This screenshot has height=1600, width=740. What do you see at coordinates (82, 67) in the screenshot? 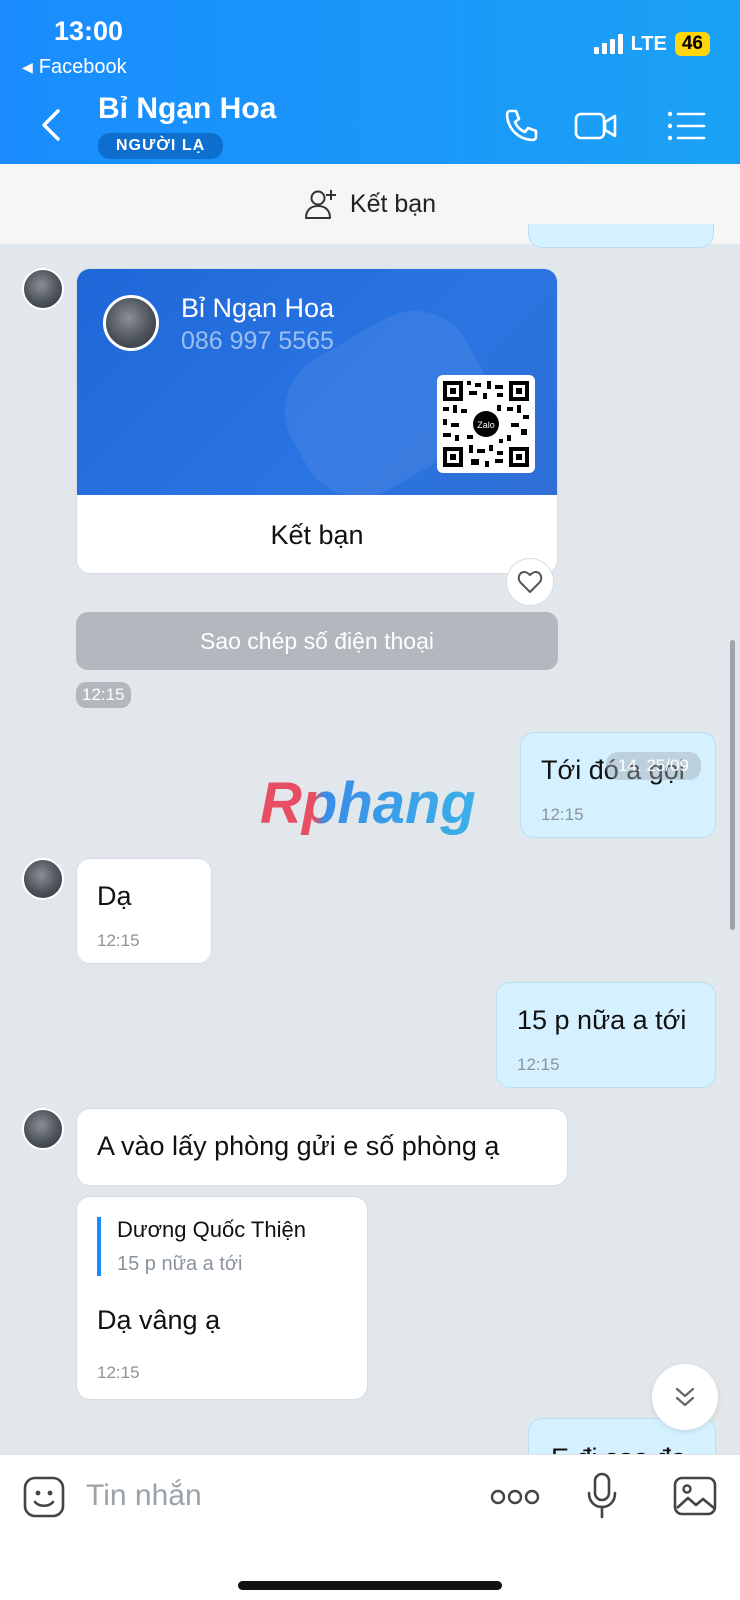
I see `back-app-label: Facebook` at bounding box center [82, 67].